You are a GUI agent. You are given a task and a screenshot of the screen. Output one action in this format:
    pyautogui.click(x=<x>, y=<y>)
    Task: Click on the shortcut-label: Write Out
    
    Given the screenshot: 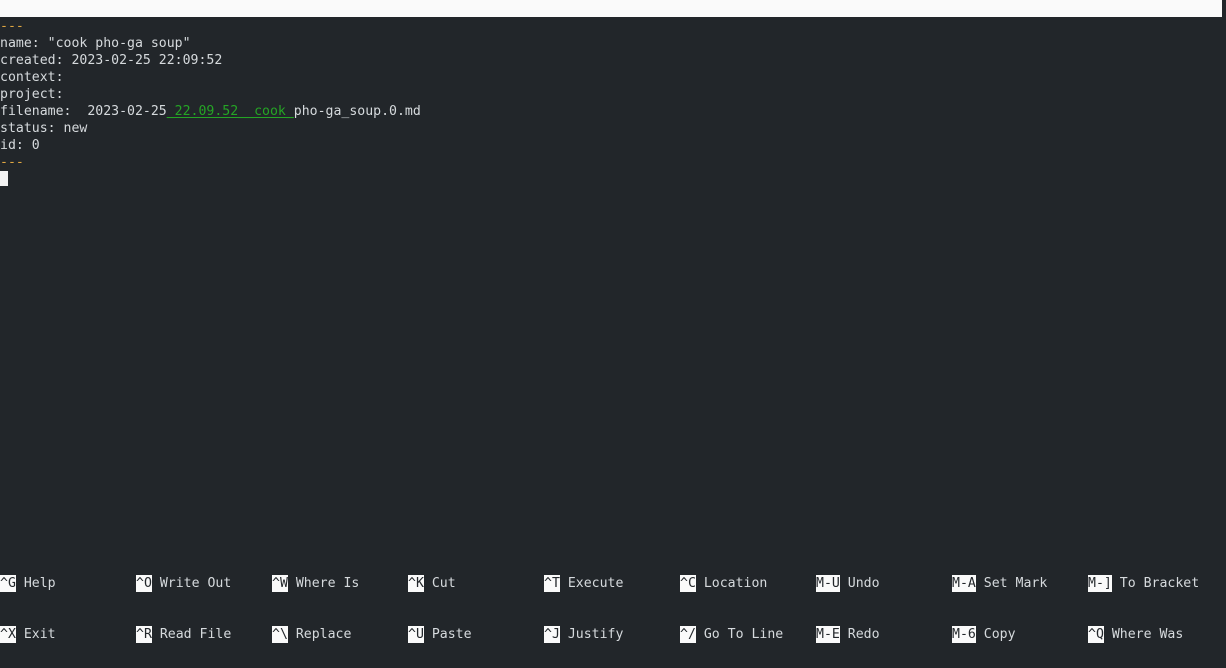 What is the action you would take?
    pyautogui.click(x=195, y=583)
    